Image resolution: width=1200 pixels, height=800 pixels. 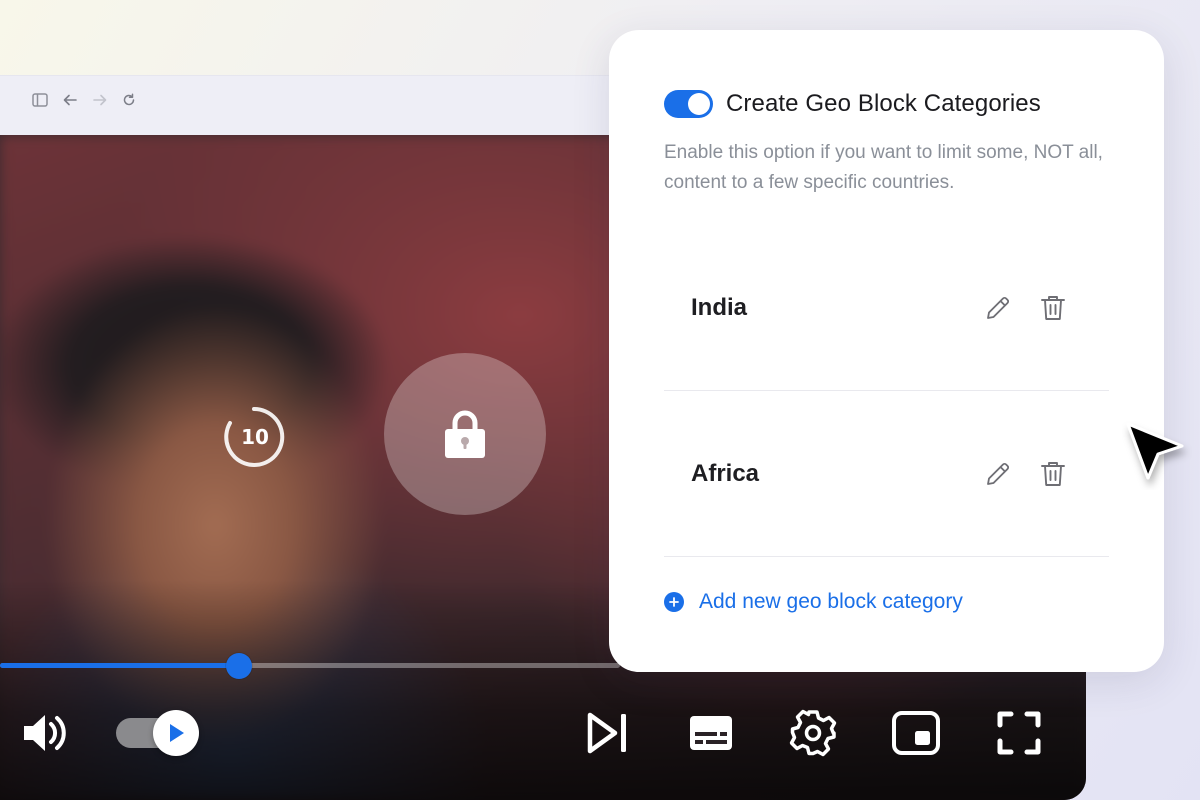 What do you see at coordinates (719, 307) in the screenshot?
I see `category-label: India` at bounding box center [719, 307].